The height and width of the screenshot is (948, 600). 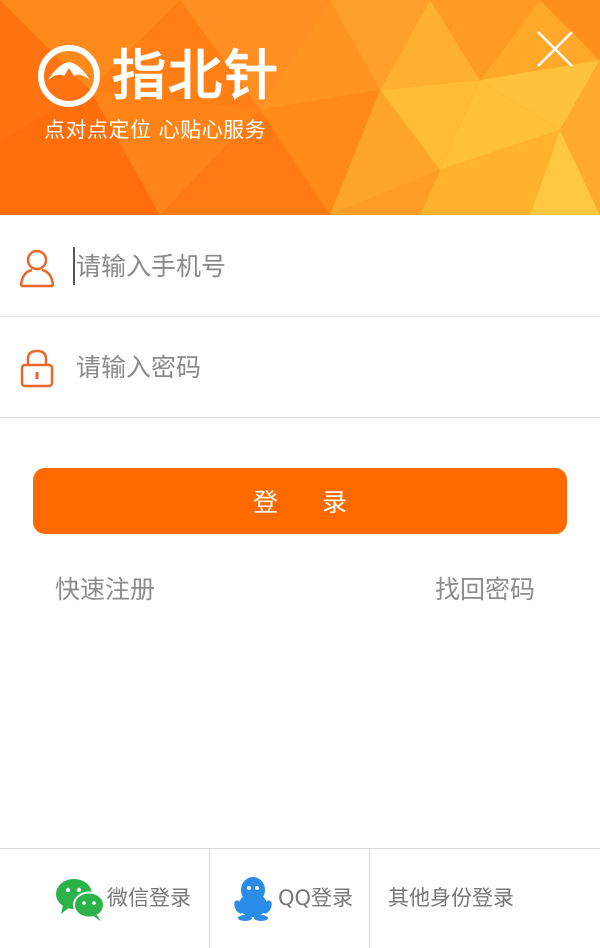 I want to click on forgot-password-link: 找回密码, so click(x=485, y=590).